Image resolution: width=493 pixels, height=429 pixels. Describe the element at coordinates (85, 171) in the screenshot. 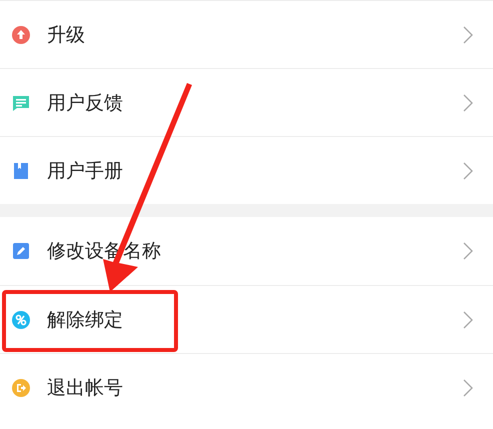

I see `item-label: 用户手册` at that location.